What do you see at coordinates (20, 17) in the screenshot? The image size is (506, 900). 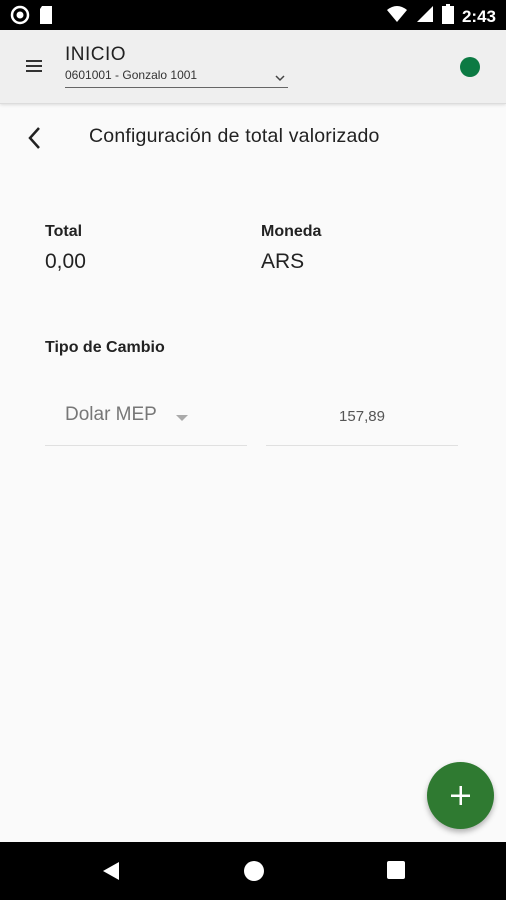 I see `notification-circle-icon` at bounding box center [20, 17].